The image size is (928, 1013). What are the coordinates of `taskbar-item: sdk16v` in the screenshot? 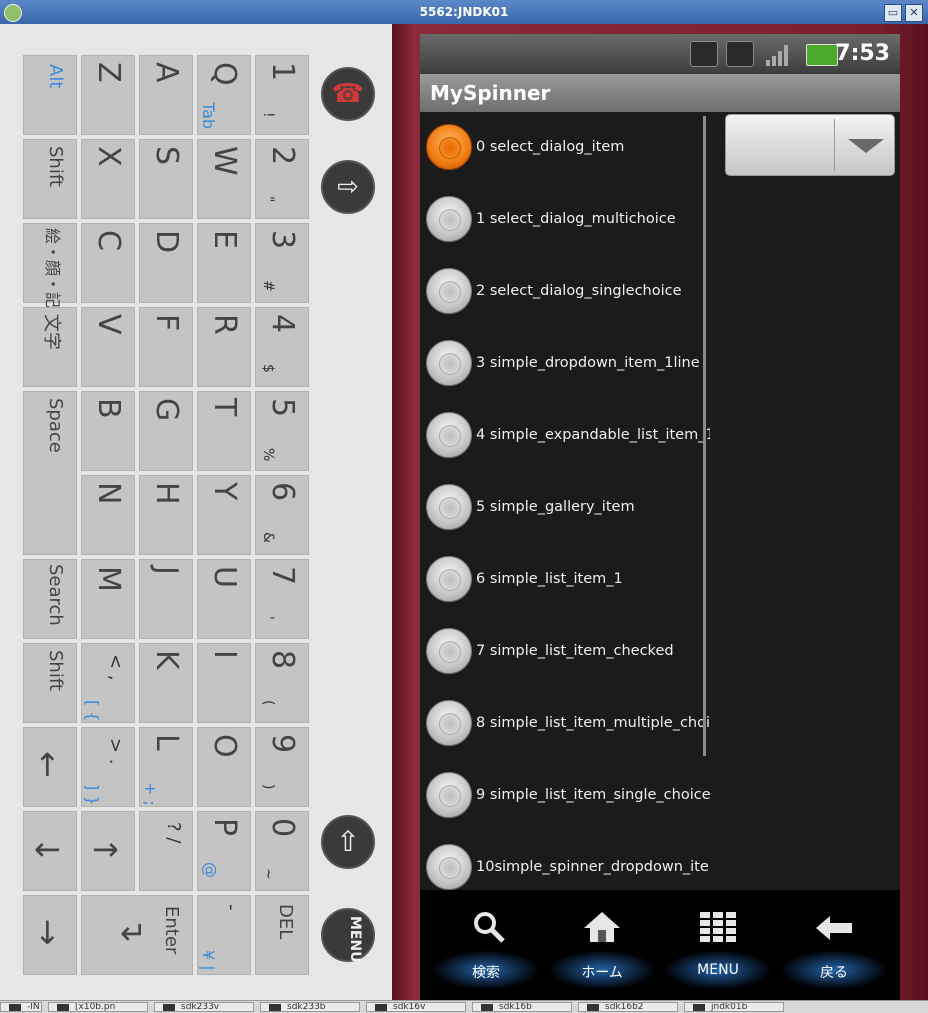 It's located at (416, 1007).